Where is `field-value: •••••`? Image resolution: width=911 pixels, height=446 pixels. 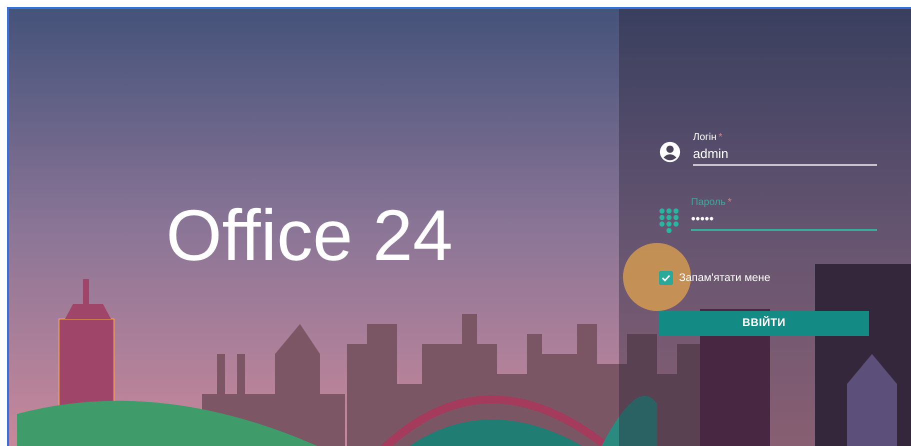
field-value: ••••• is located at coordinates (703, 219).